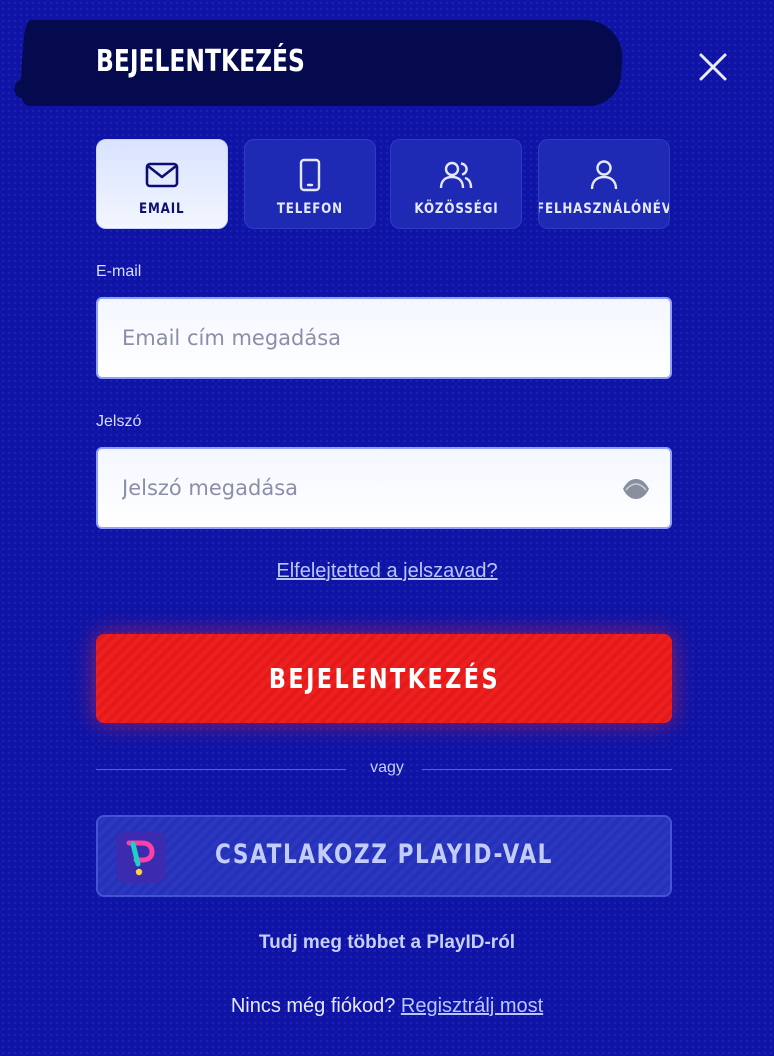  What do you see at coordinates (604, 175) in the screenshot?
I see `user-icon` at bounding box center [604, 175].